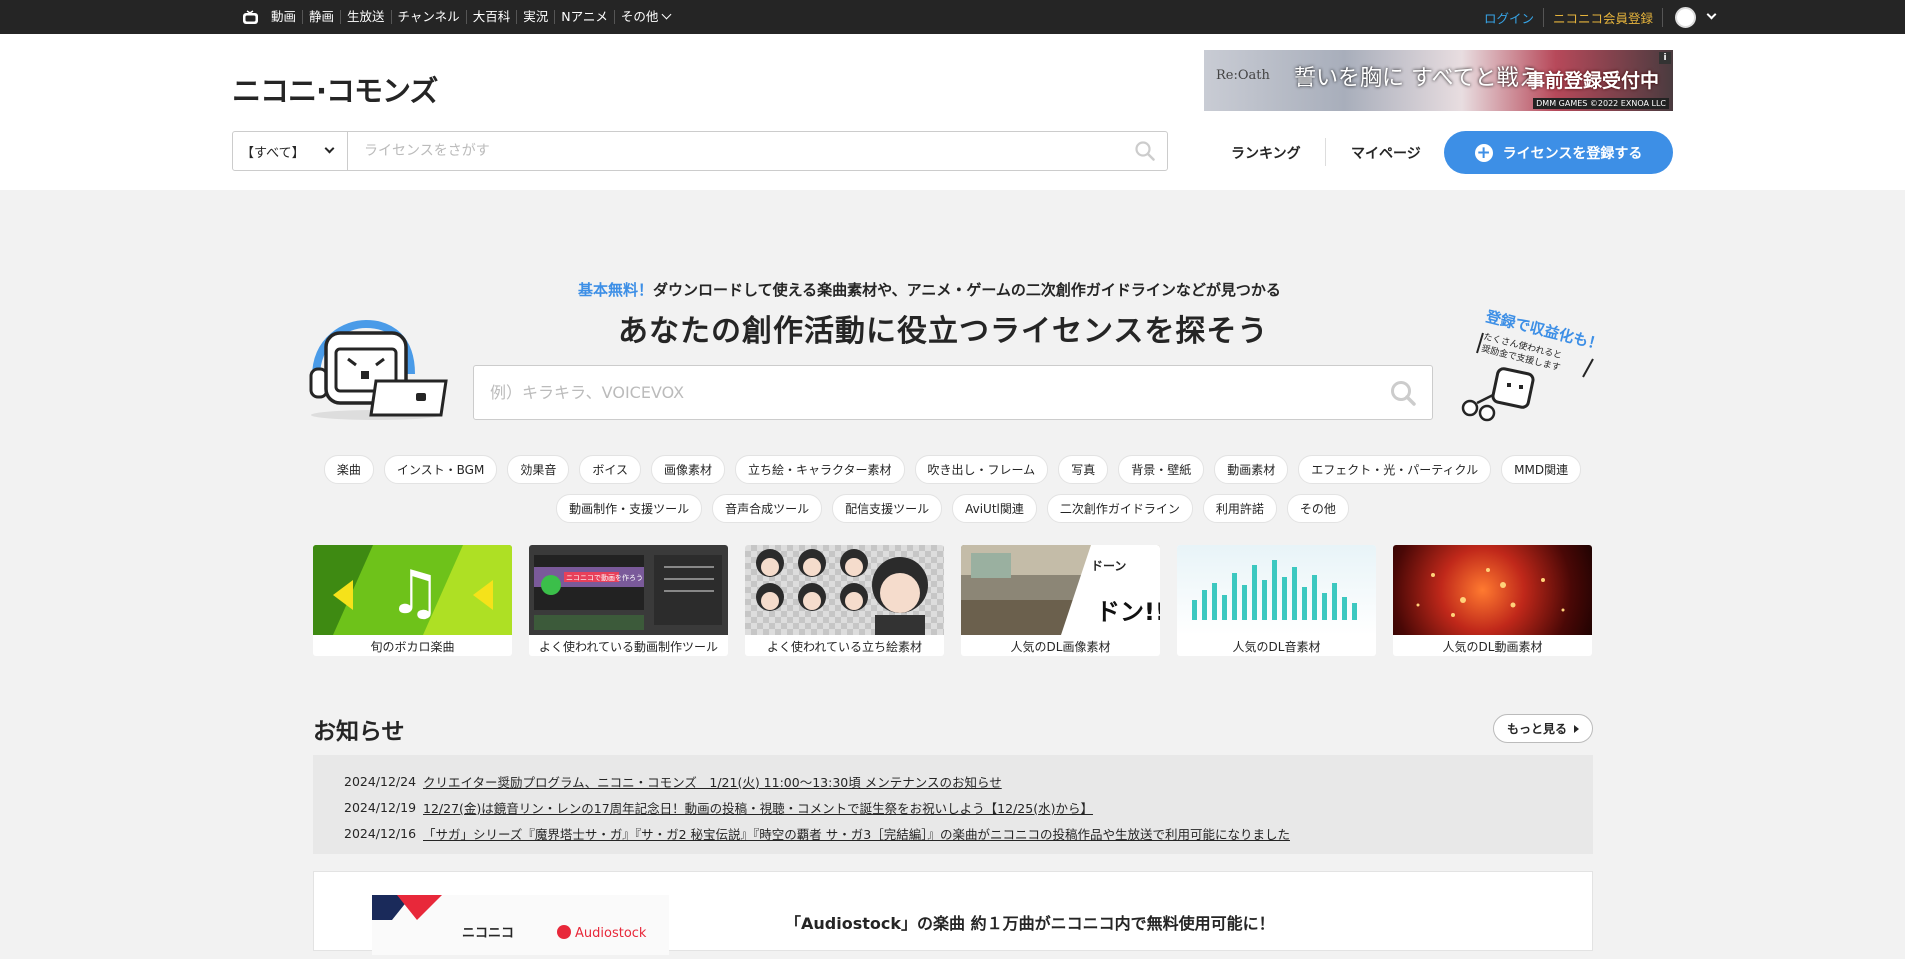  What do you see at coordinates (1603, 17) in the screenshot?
I see `register-link: ニコニコ会員登録` at bounding box center [1603, 17].